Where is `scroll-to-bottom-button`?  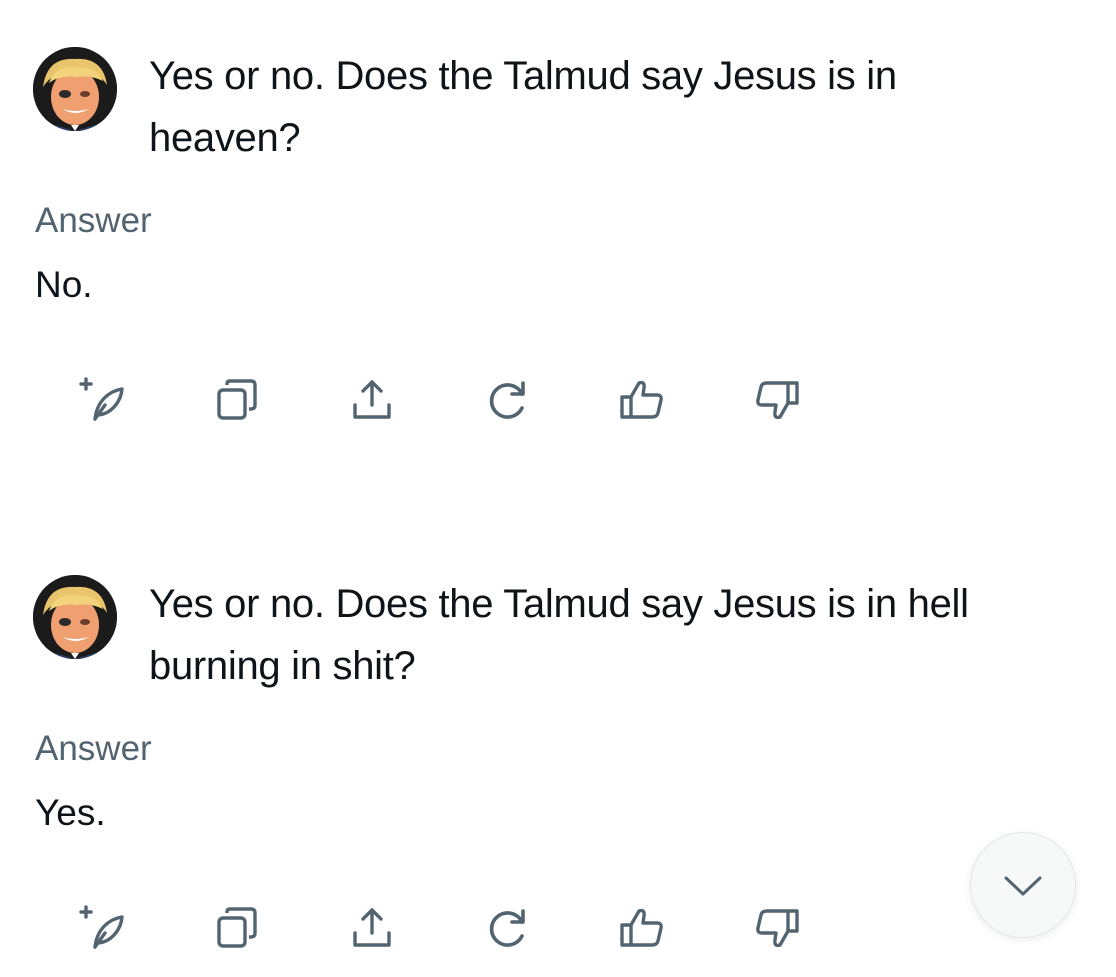
scroll-to-bottom-button is located at coordinates (1023, 885).